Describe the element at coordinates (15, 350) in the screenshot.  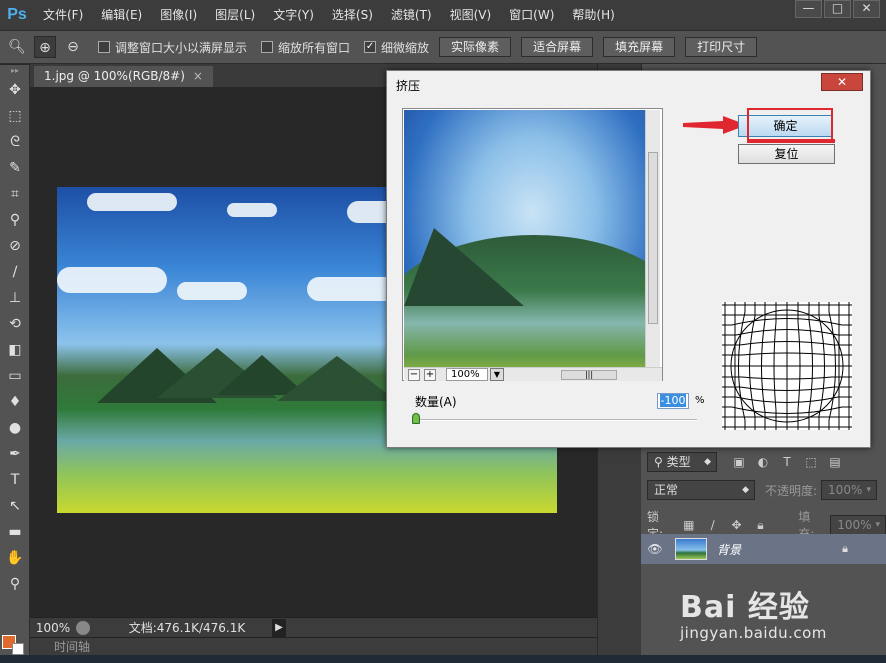
I see `eraser-tool-icon: ◧` at that location.